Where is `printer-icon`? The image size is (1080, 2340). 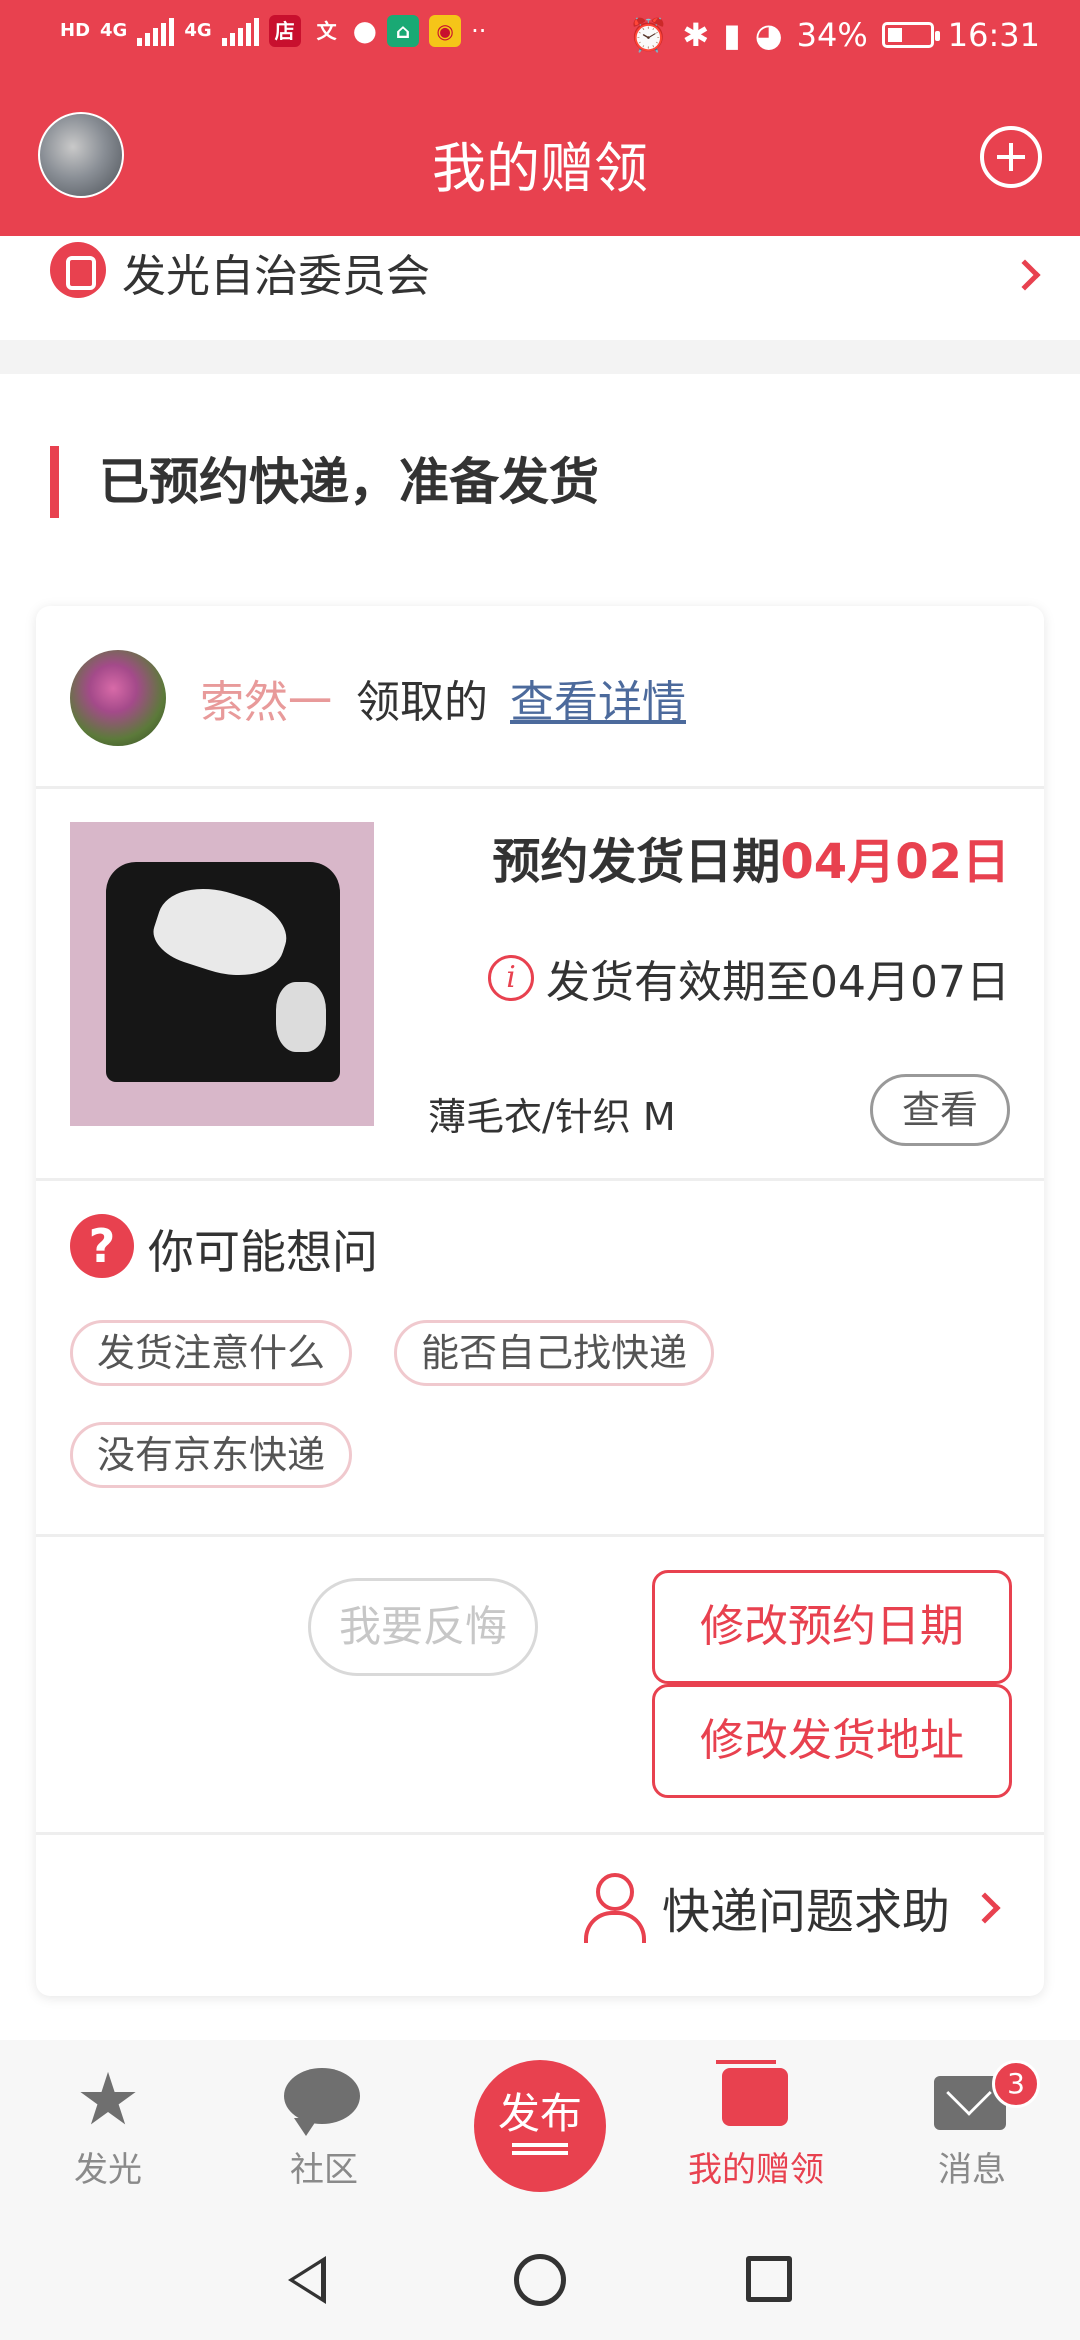
printer-icon is located at coordinates (78, 270).